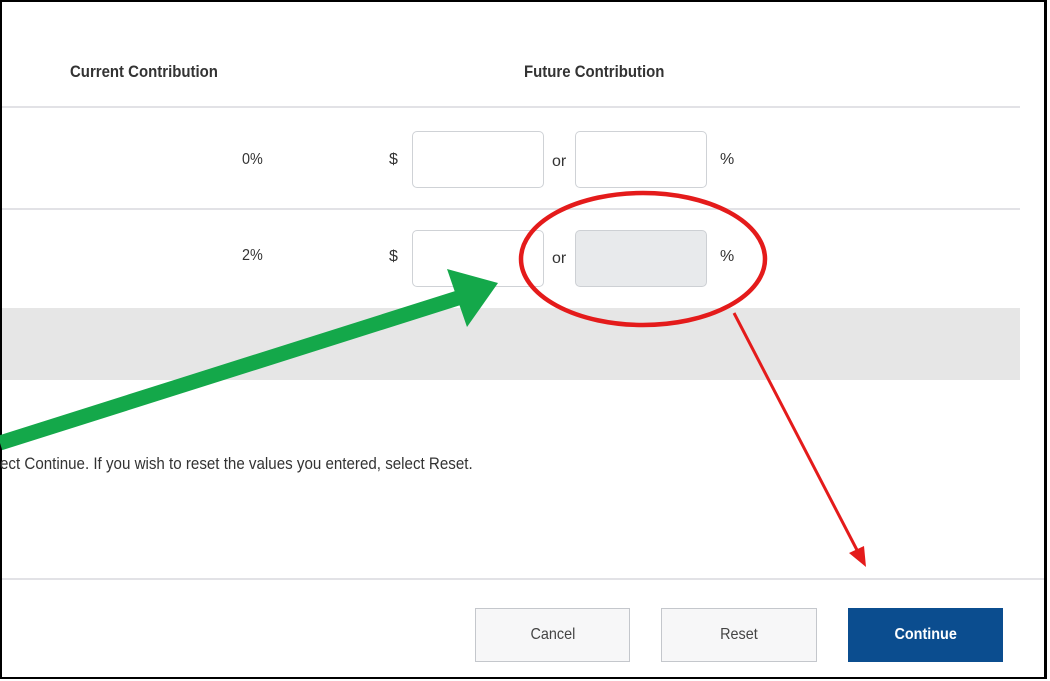 This screenshot has height=681, width=1050. I want to click on summary-band, so click(511, 344).